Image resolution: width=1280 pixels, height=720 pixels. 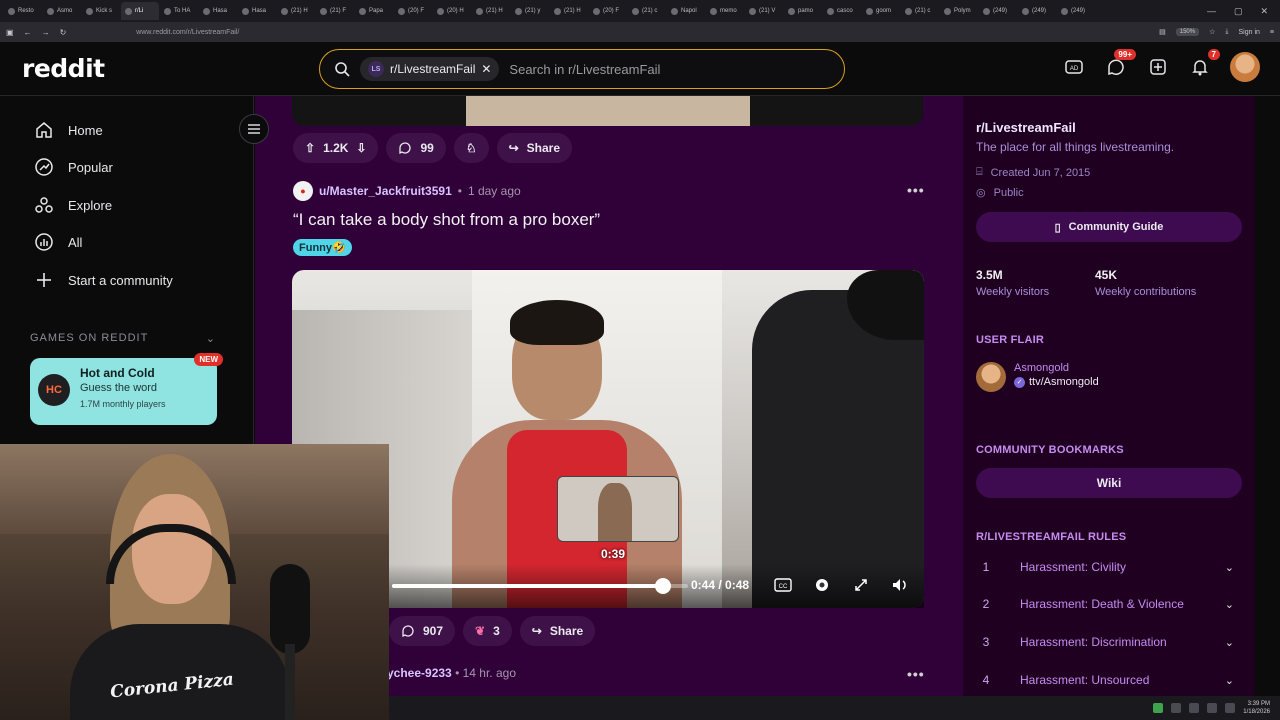 What do you see at coordinates (530, 11) in the screenshot?
I see `browser-tab: (21) y` at bounding box center [530, 11].